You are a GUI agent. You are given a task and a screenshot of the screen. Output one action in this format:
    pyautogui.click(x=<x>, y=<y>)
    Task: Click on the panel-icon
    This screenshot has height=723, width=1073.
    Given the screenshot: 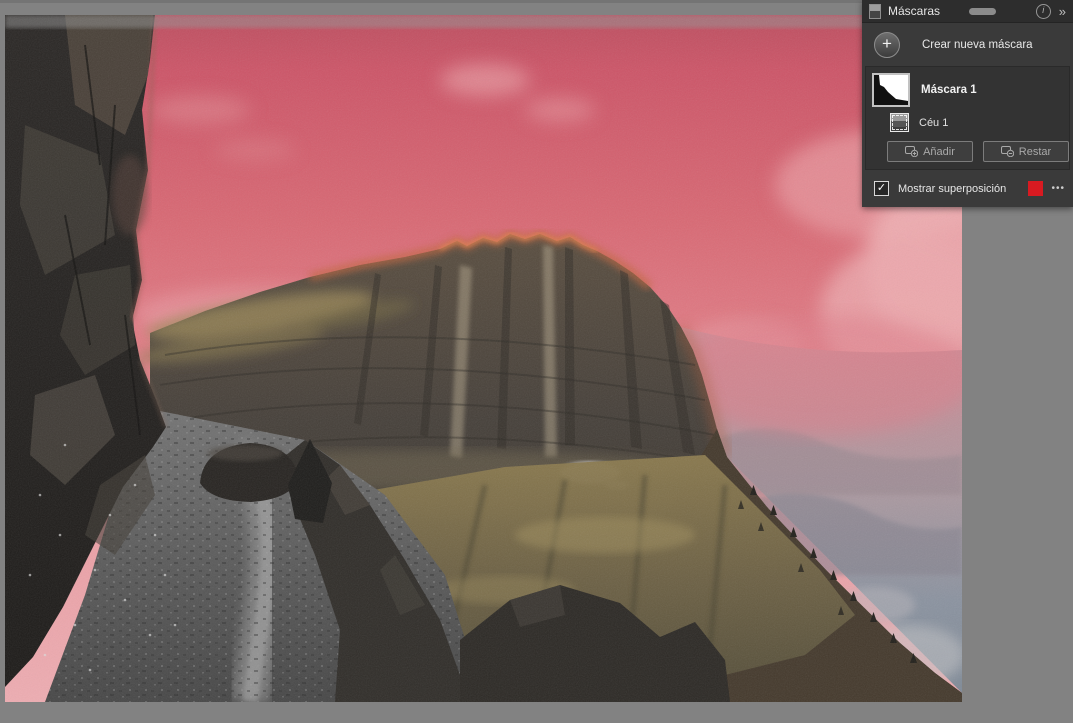 What is the action you would take?
    pyautogui.click(x=875, y=11)
    